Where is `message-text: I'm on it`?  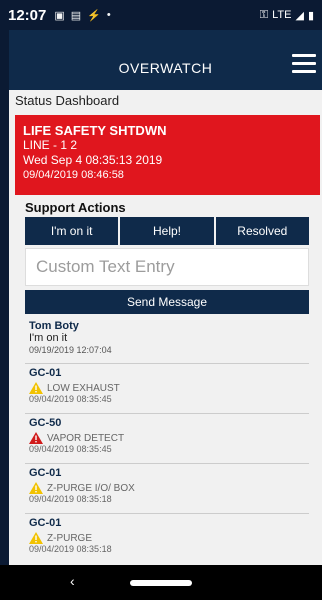 message-text: I'm on it is located at coordinates (48, 338).